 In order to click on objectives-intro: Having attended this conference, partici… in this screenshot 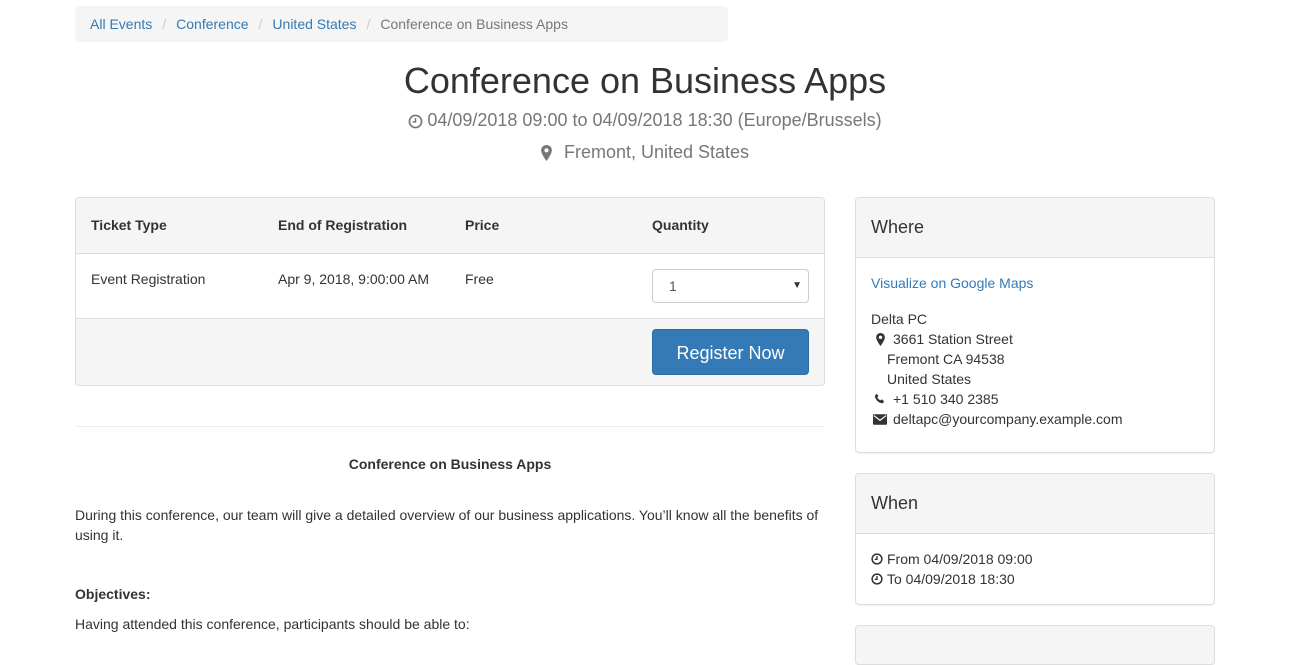, I will do `click(272, 624)`.